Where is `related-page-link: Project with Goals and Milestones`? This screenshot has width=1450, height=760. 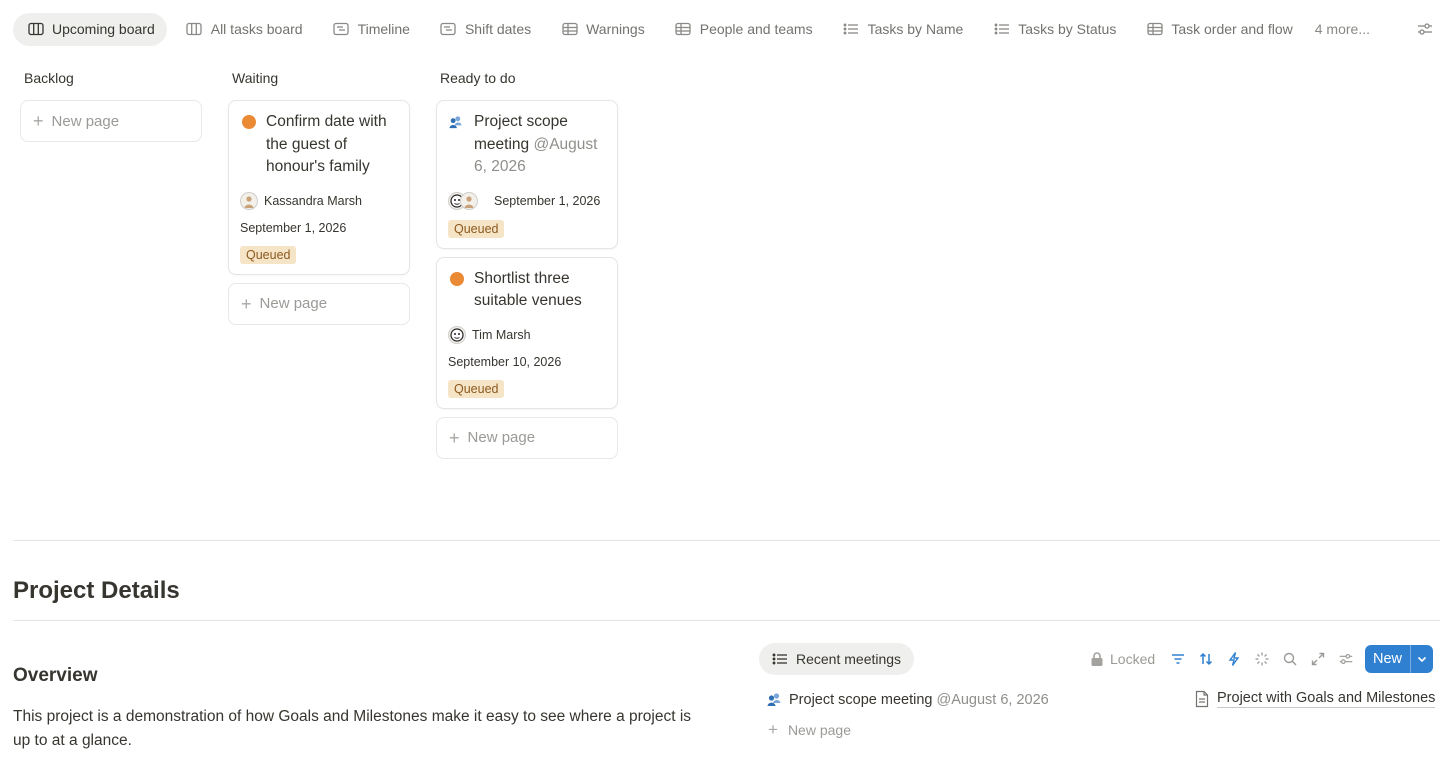
related-page-link: Project with Goals and Milestones is located at coordinates (1315, 698).